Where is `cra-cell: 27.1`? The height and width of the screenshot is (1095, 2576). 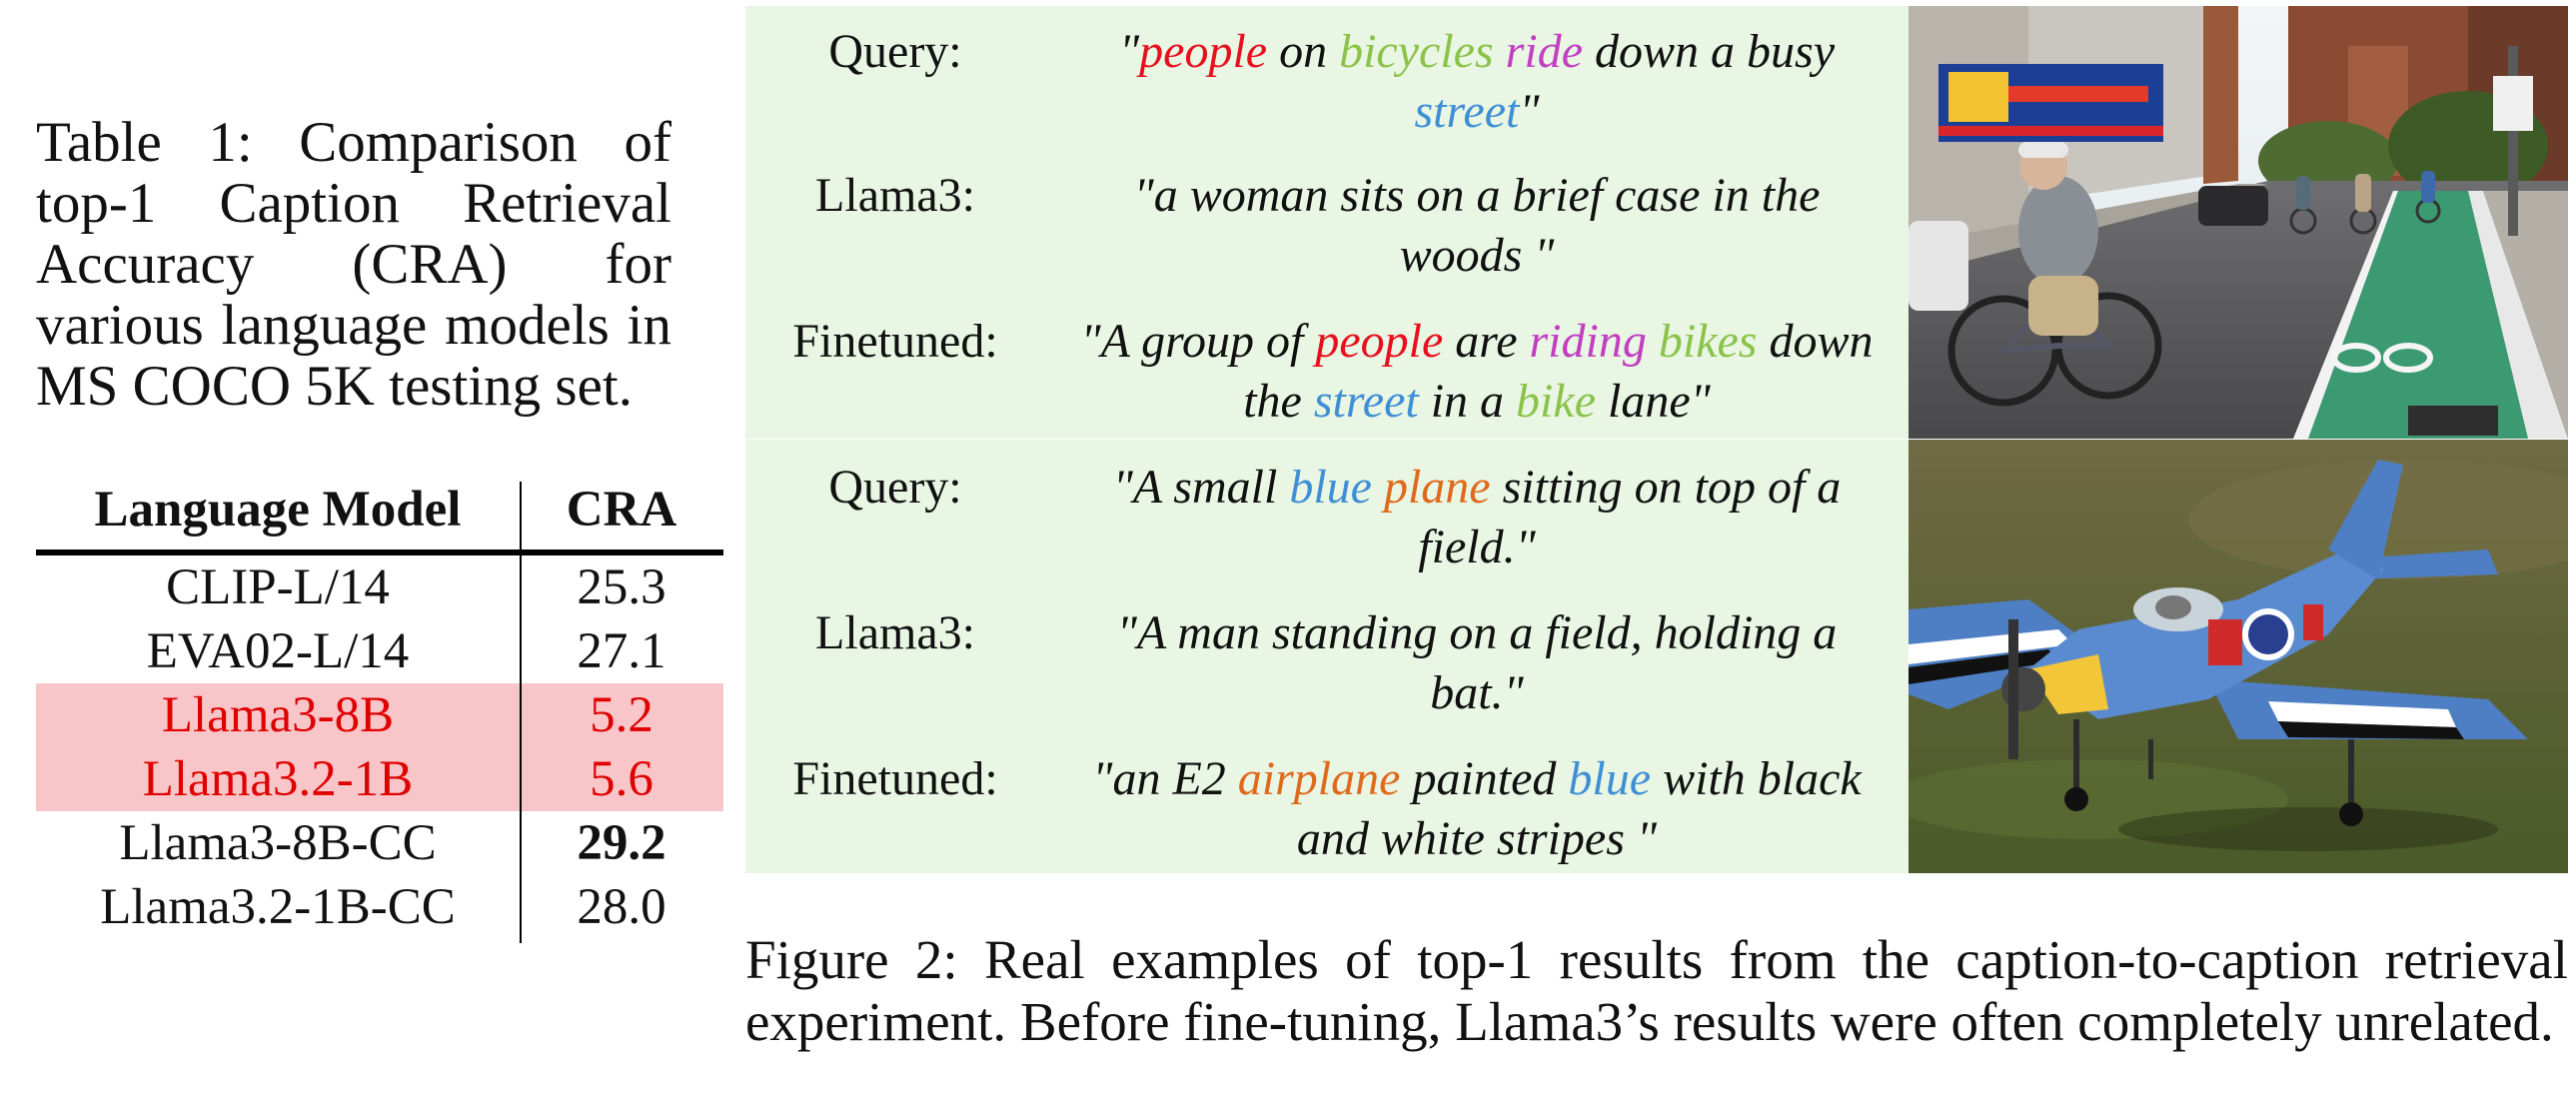 cra-cell: 27.1 is located at coordinates (621, 651).